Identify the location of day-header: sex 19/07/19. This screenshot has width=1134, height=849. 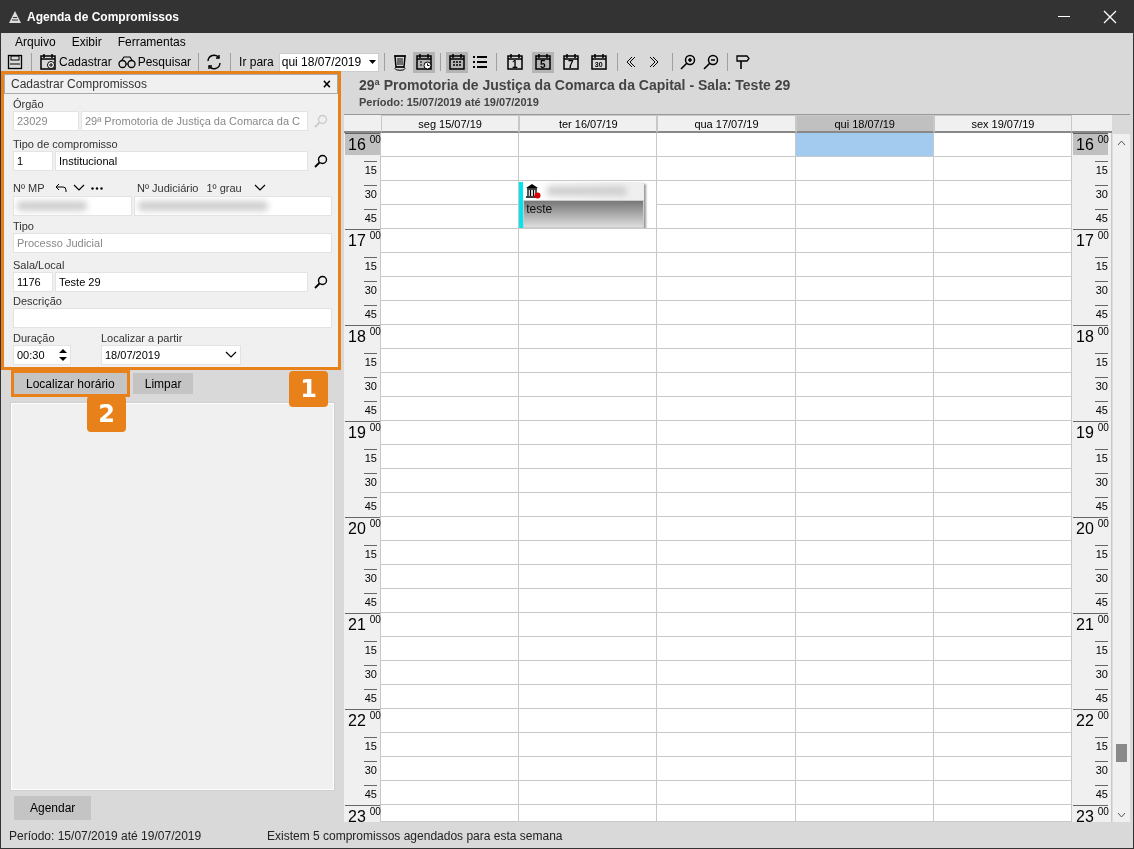
(1002, 124).